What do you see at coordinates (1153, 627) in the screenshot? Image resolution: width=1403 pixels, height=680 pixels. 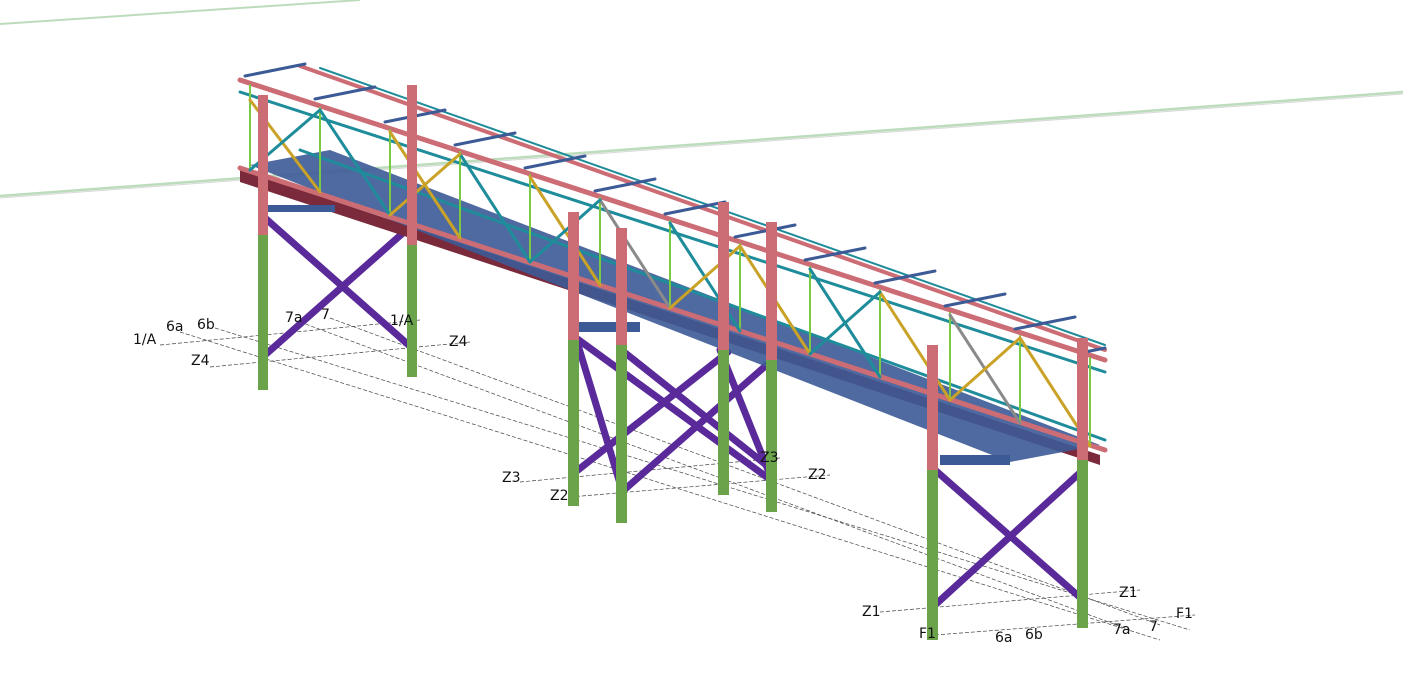 I see `grid-label-7-right: 7` at bounding box center [1153, 627].